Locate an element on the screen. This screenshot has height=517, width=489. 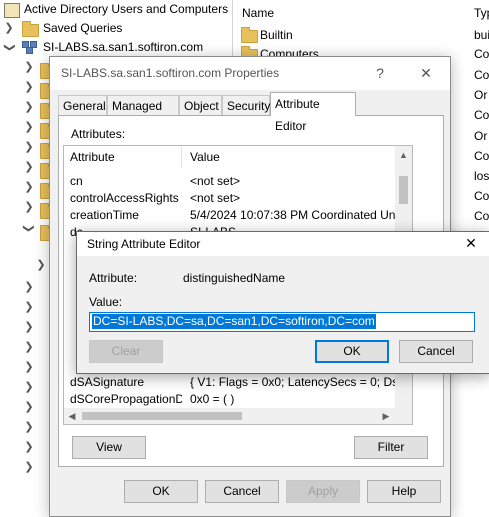
attribute-row: controlAccessRights <not set> is located at coordinates (229, 198).